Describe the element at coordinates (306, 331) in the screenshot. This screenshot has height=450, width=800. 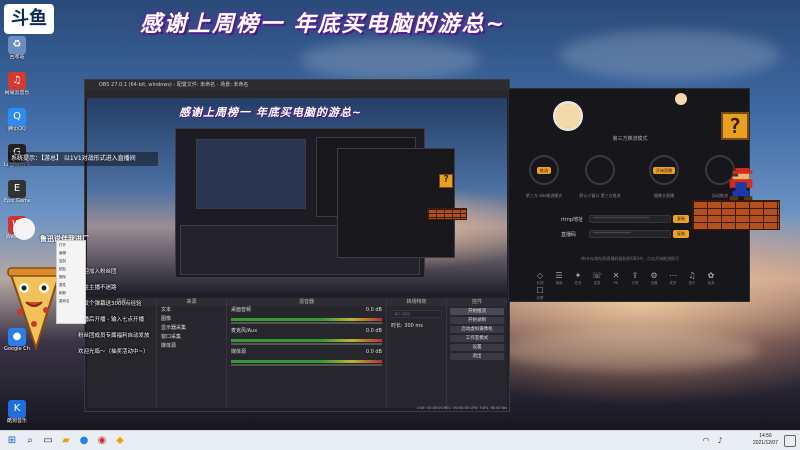
I see `mixer-channel: 麦克风/Aux 0.0 dB` at that location.